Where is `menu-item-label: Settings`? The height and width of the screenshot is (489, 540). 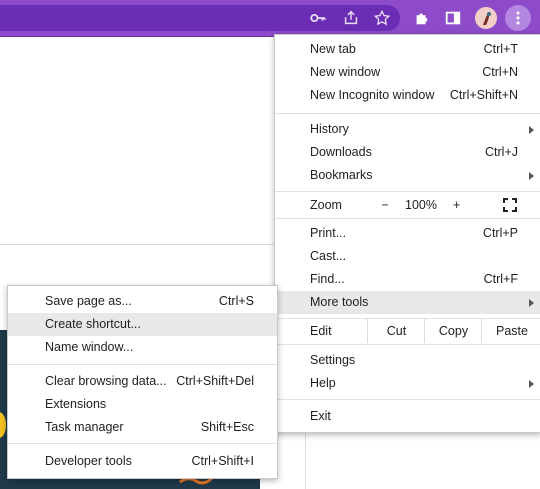
menu-item-label: Settings is located at coordinates (333, 360).